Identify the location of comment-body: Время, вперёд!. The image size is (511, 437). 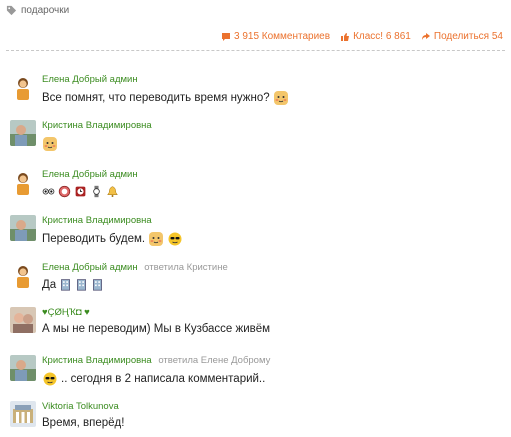
(83, 423).